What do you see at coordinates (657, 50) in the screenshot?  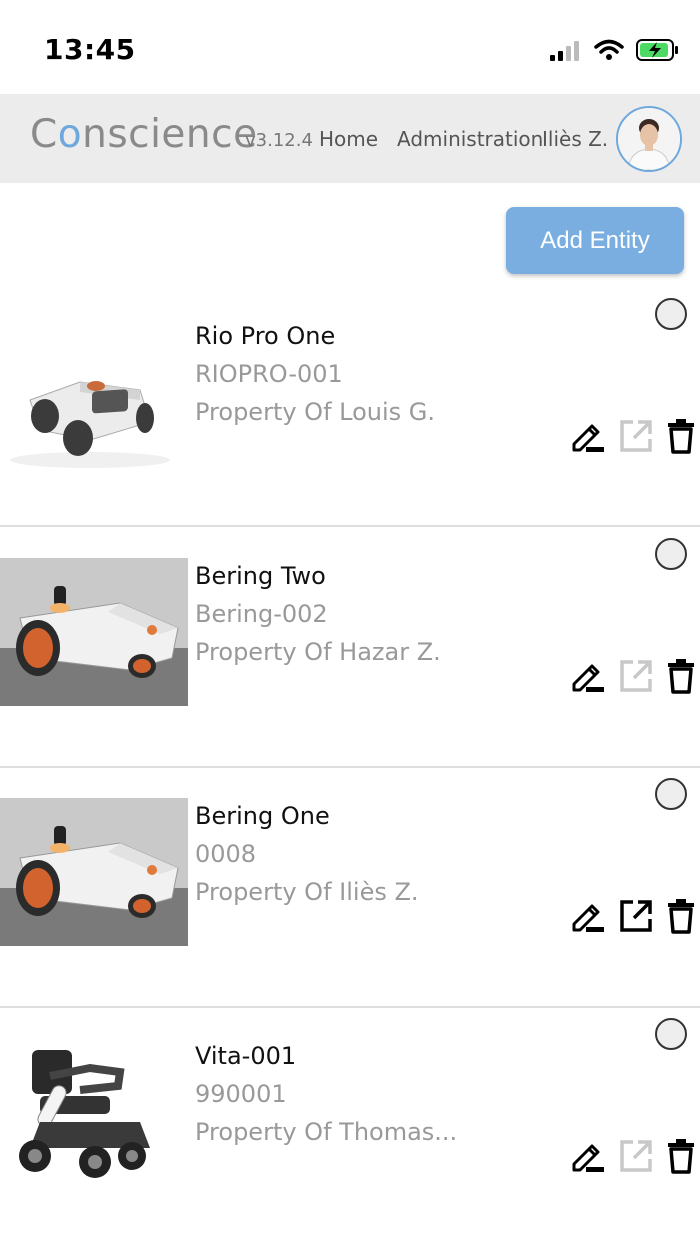 I see `battery-charging-icon` at bounding box center [657, 50].